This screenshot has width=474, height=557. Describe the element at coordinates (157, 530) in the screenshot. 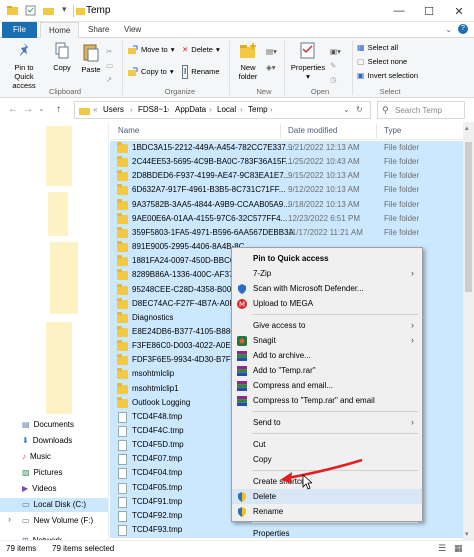

I see `file-name: TCD4F93.tmp` at that location.